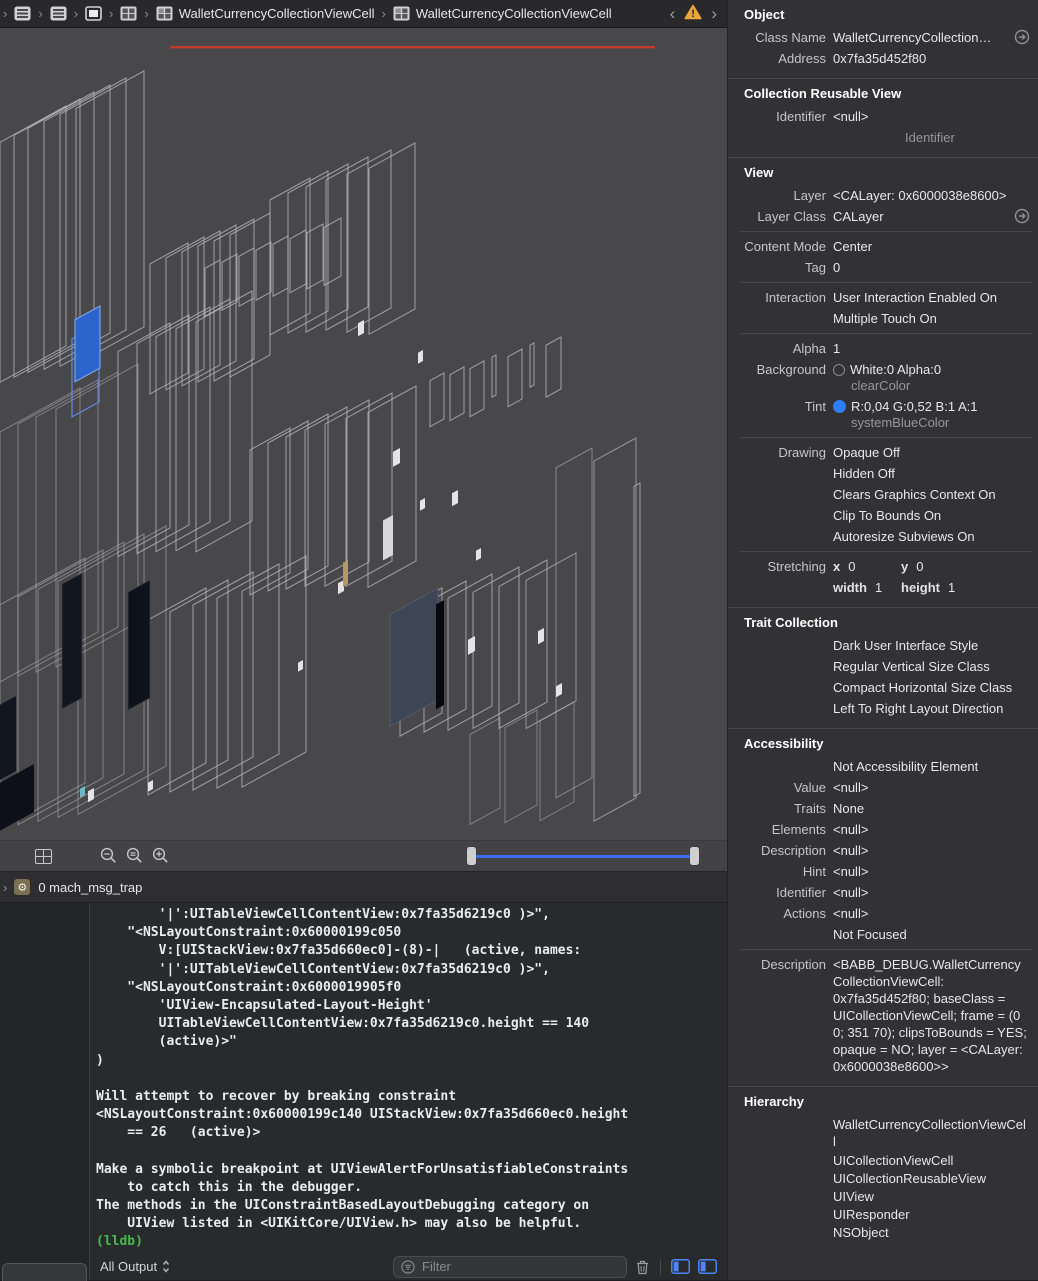 The height and width of the screenshot is (1281, 1038). Describe the element at coordinates (693, 13) in the screenshot. I see `warning-icon` at that location.